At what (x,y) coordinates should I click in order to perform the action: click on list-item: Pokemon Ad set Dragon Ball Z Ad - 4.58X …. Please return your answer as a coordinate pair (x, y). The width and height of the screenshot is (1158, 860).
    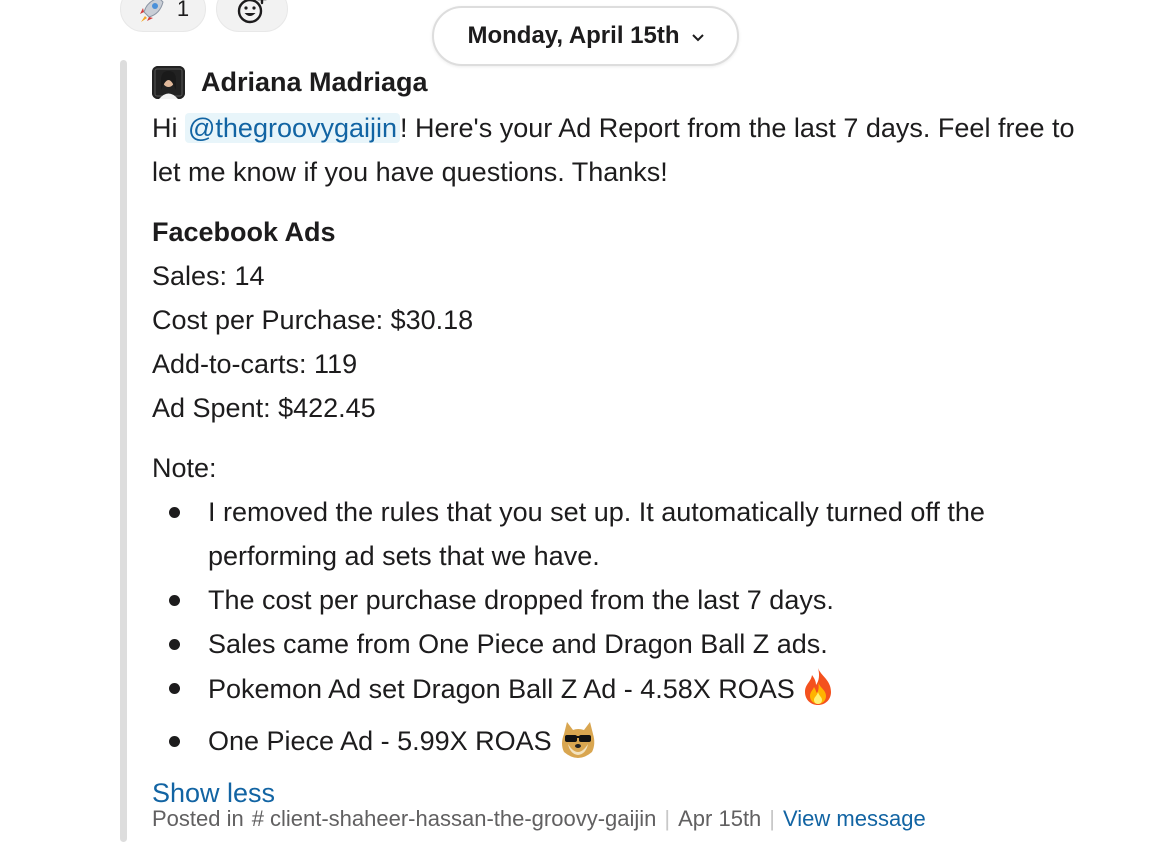
    Looking at the image, I should click on (627, 692).